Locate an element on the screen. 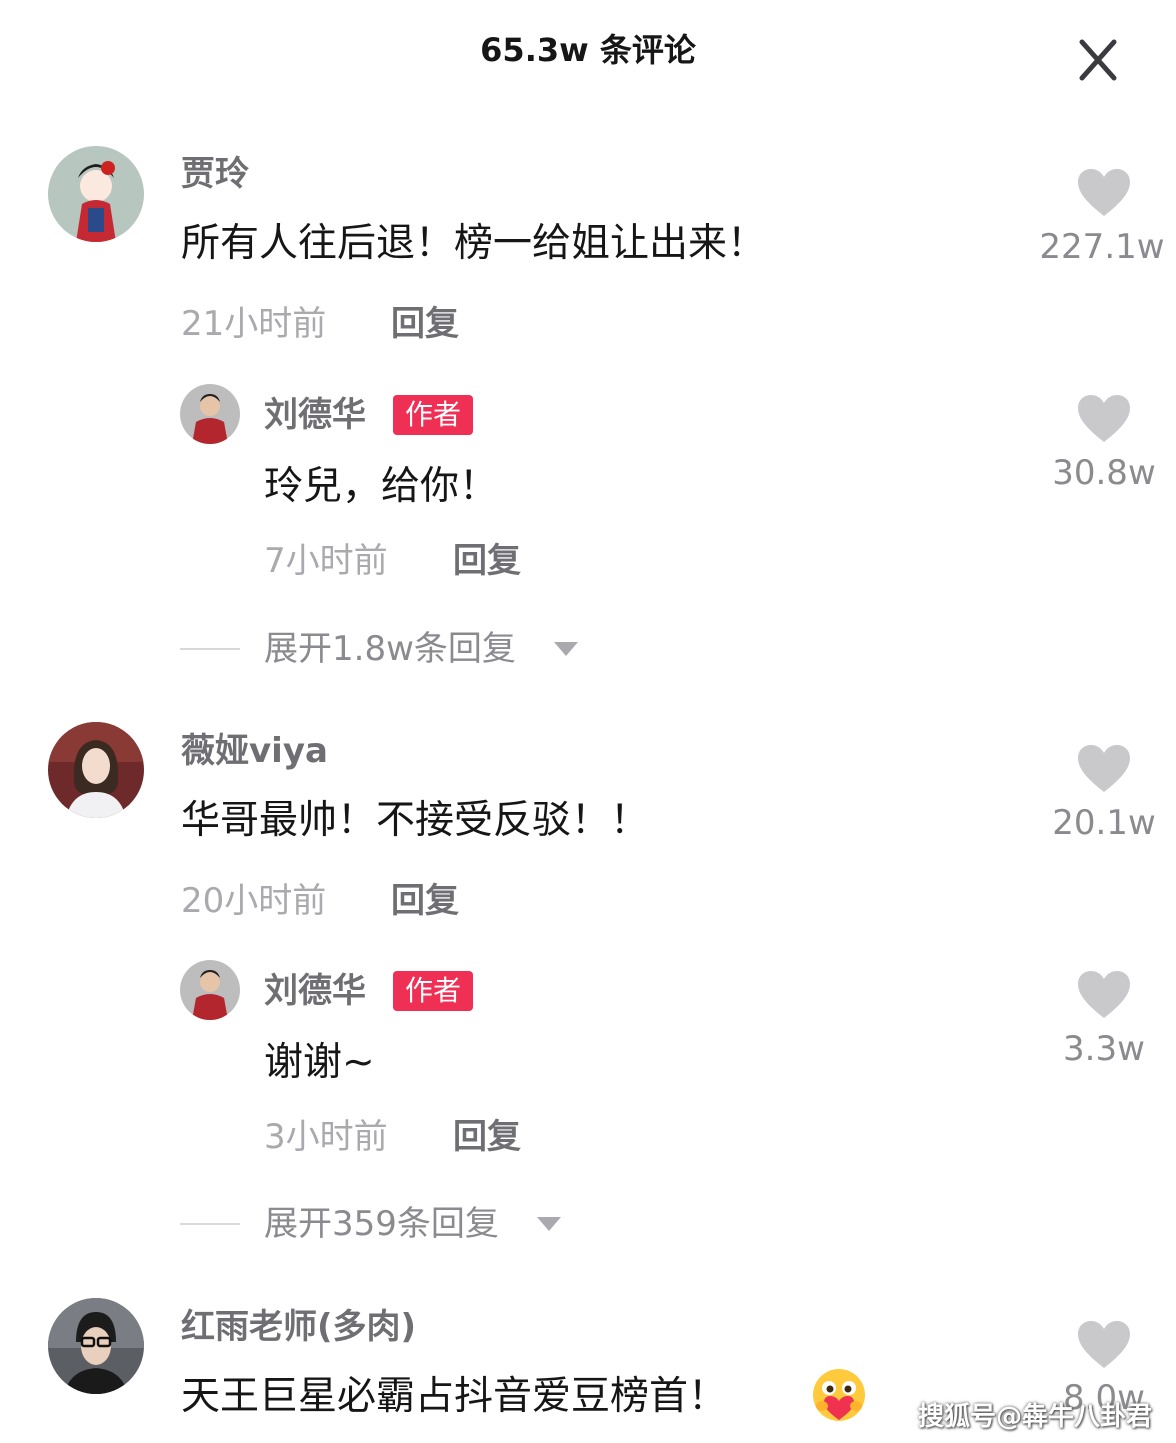 This screenshot has width=1176, height=1443. like-count: 20.1w is located at coordinates (1104, 823).